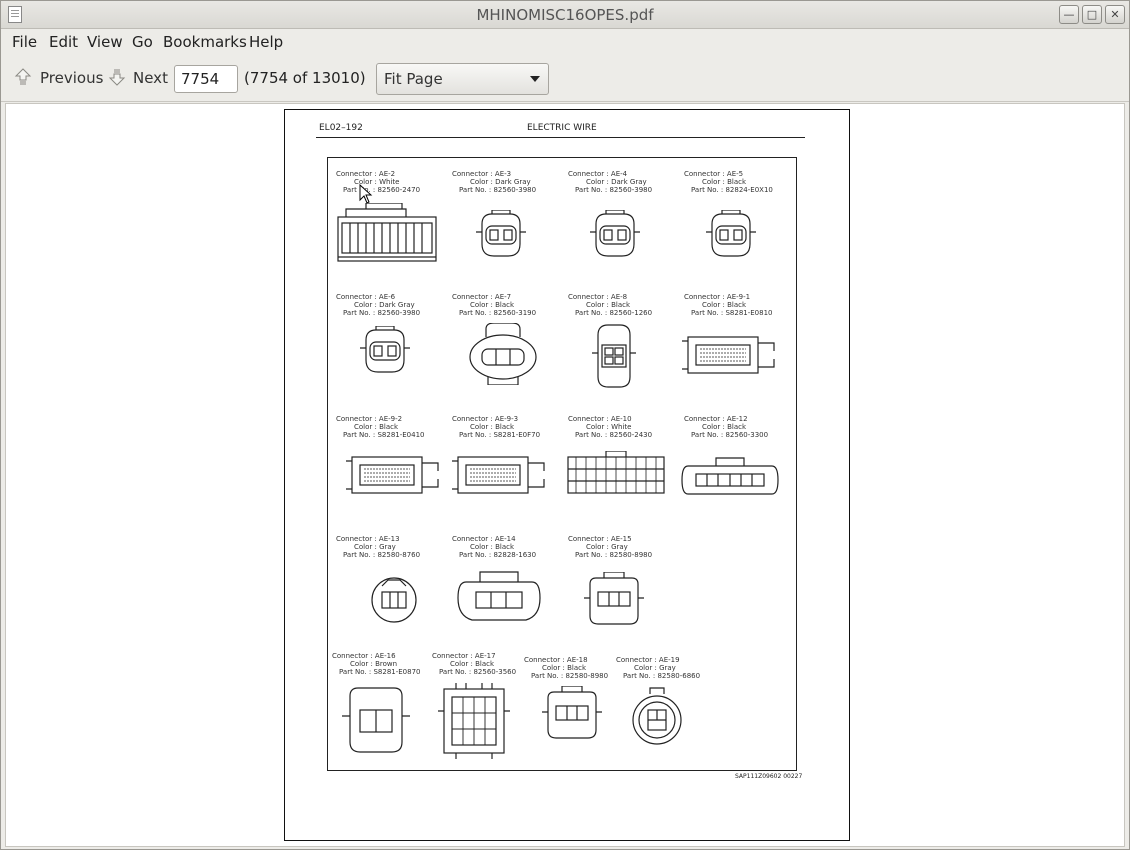 The width and height of the screenshot is (1130, 850). What do you see at coordinates (562, 128) in the screenshot?
I see `page-header-title: ELECTRIC WIRE` at bounding box center [562, 128].